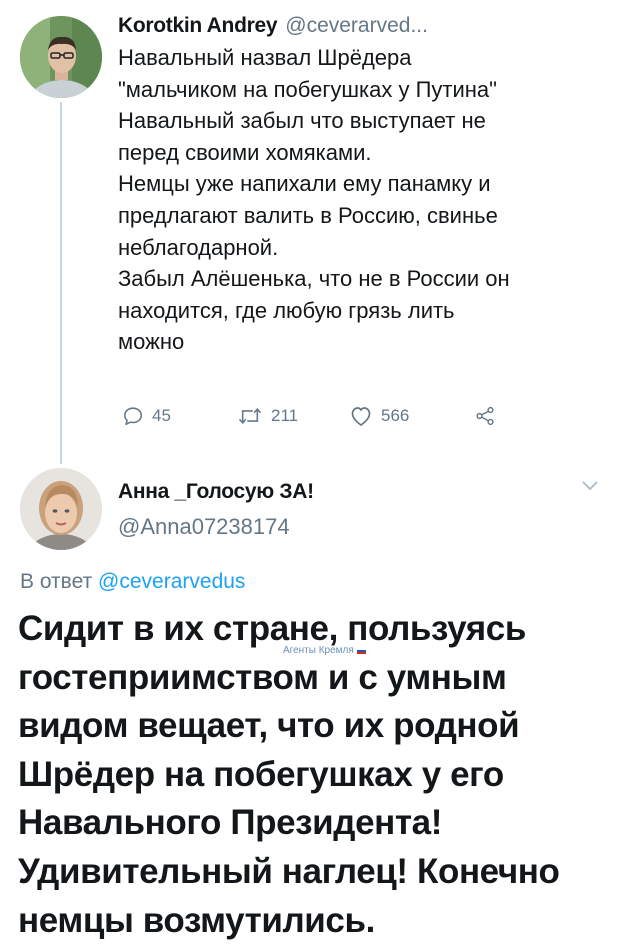 The width and height of the screenshot is (620, 945). What do you see at coordinates (161, 415) in the screenshot?
I see `reply-count: 45` at bounding box center [161, 415].